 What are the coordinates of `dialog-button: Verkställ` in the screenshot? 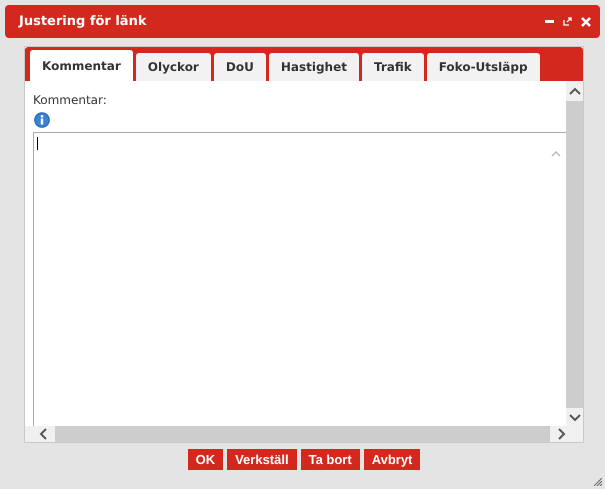 It's located at (262, 459).